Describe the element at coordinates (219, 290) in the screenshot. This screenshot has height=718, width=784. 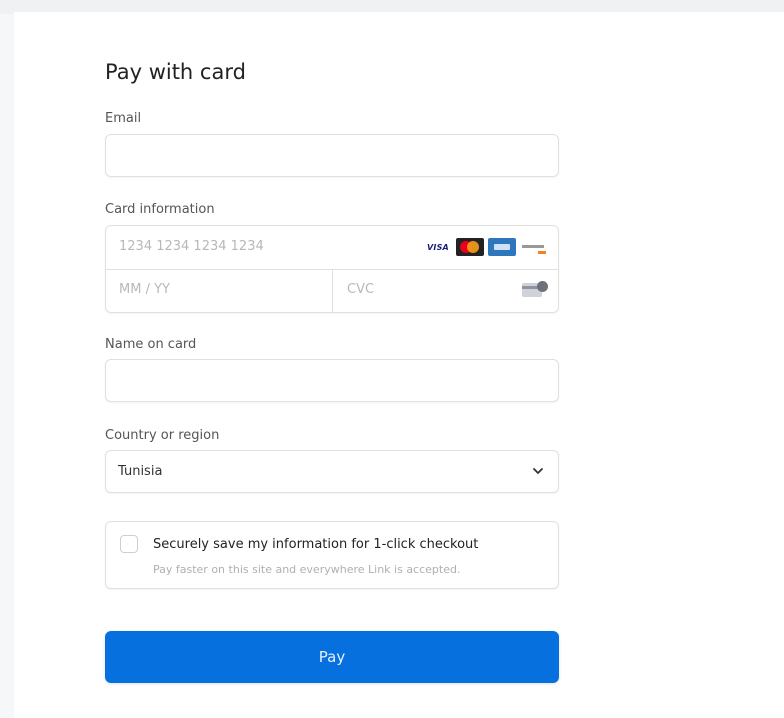
I see `expiry-field: MM / YY` at that location.